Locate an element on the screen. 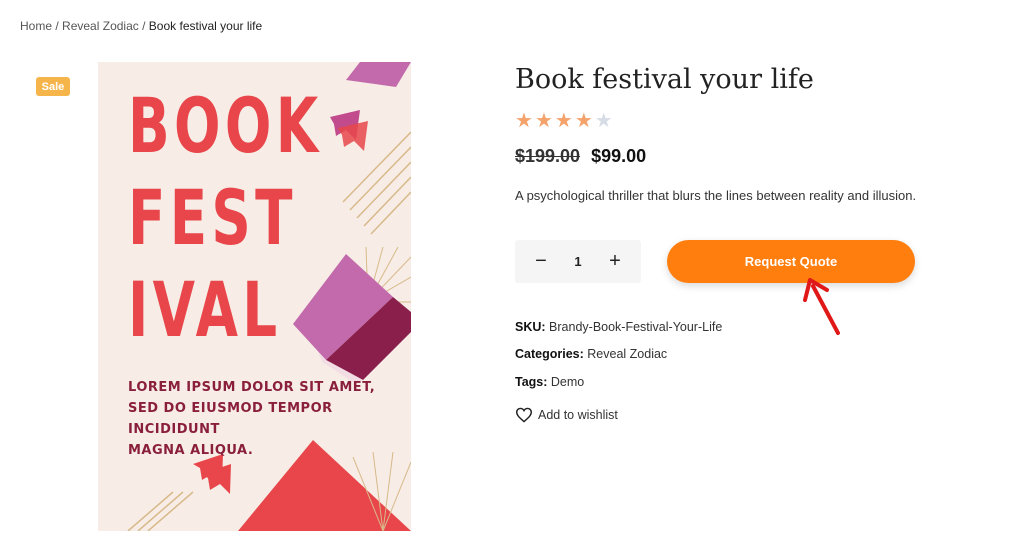 This screenshot has width=1024, height=543. tag-link: Demo is located at coordinates (567, 382).